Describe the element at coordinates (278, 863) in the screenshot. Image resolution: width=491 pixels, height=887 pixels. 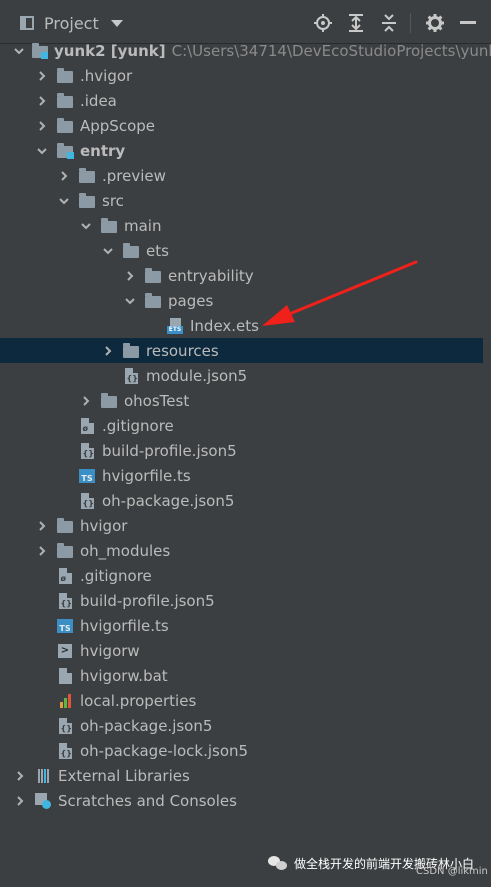
I see `wechat-icon` at that location.